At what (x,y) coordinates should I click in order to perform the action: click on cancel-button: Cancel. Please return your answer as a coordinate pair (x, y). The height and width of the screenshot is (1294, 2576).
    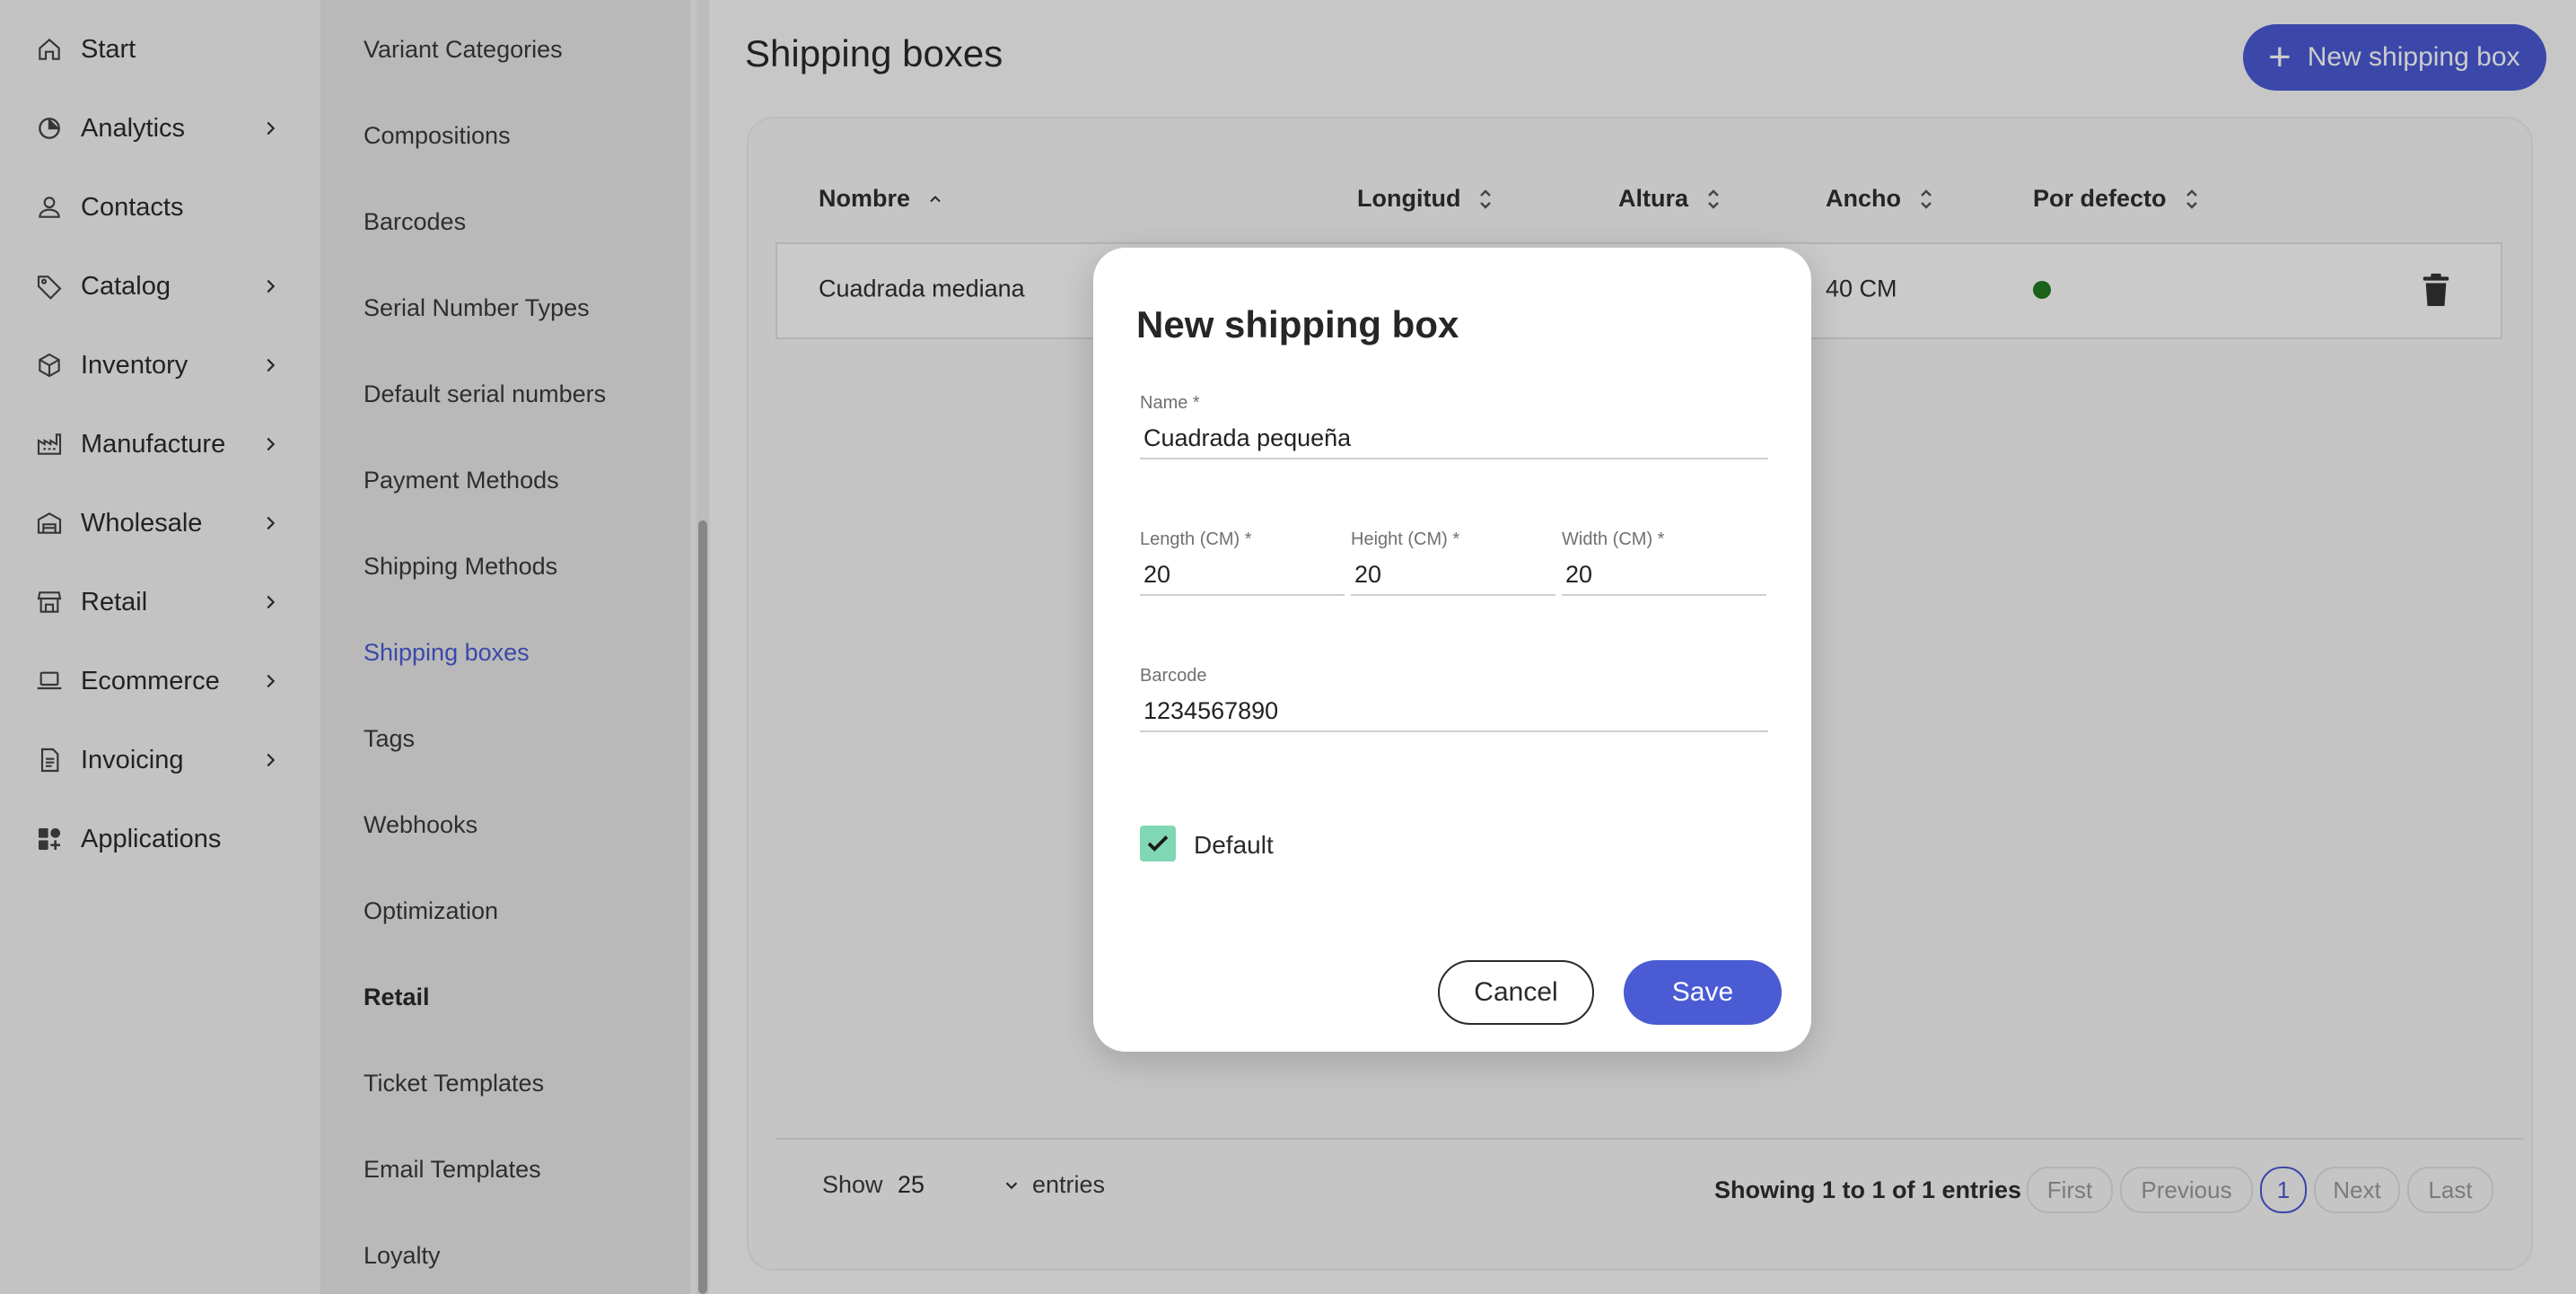
    Looking at the image, I should click on (1516, 992).